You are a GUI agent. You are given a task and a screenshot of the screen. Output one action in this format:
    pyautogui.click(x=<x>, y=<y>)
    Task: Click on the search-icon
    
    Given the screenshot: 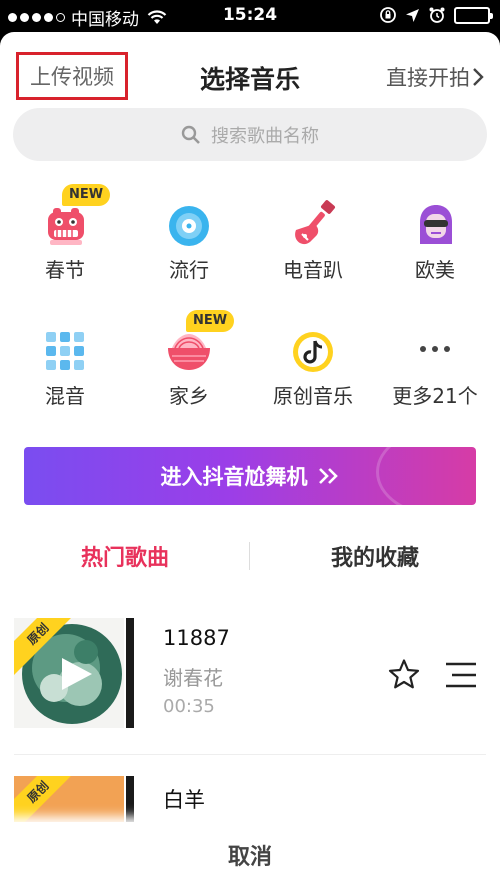 What is the action you would take?
    pyautogui.click(x=190, y=134)
    